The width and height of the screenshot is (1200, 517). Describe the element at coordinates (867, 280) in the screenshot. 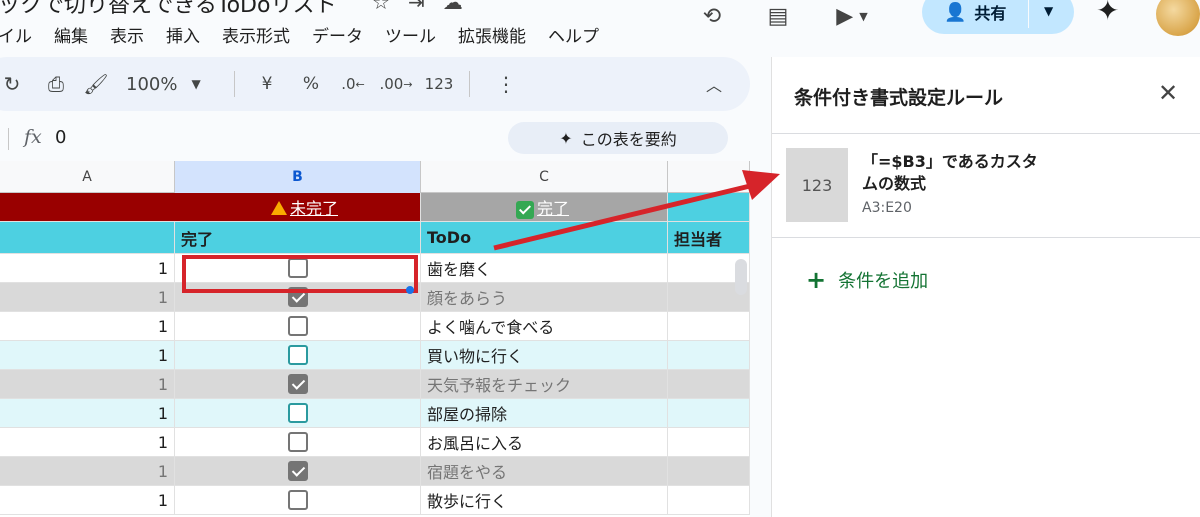

I see `add-rule-button: + 条件を追加` at that location.